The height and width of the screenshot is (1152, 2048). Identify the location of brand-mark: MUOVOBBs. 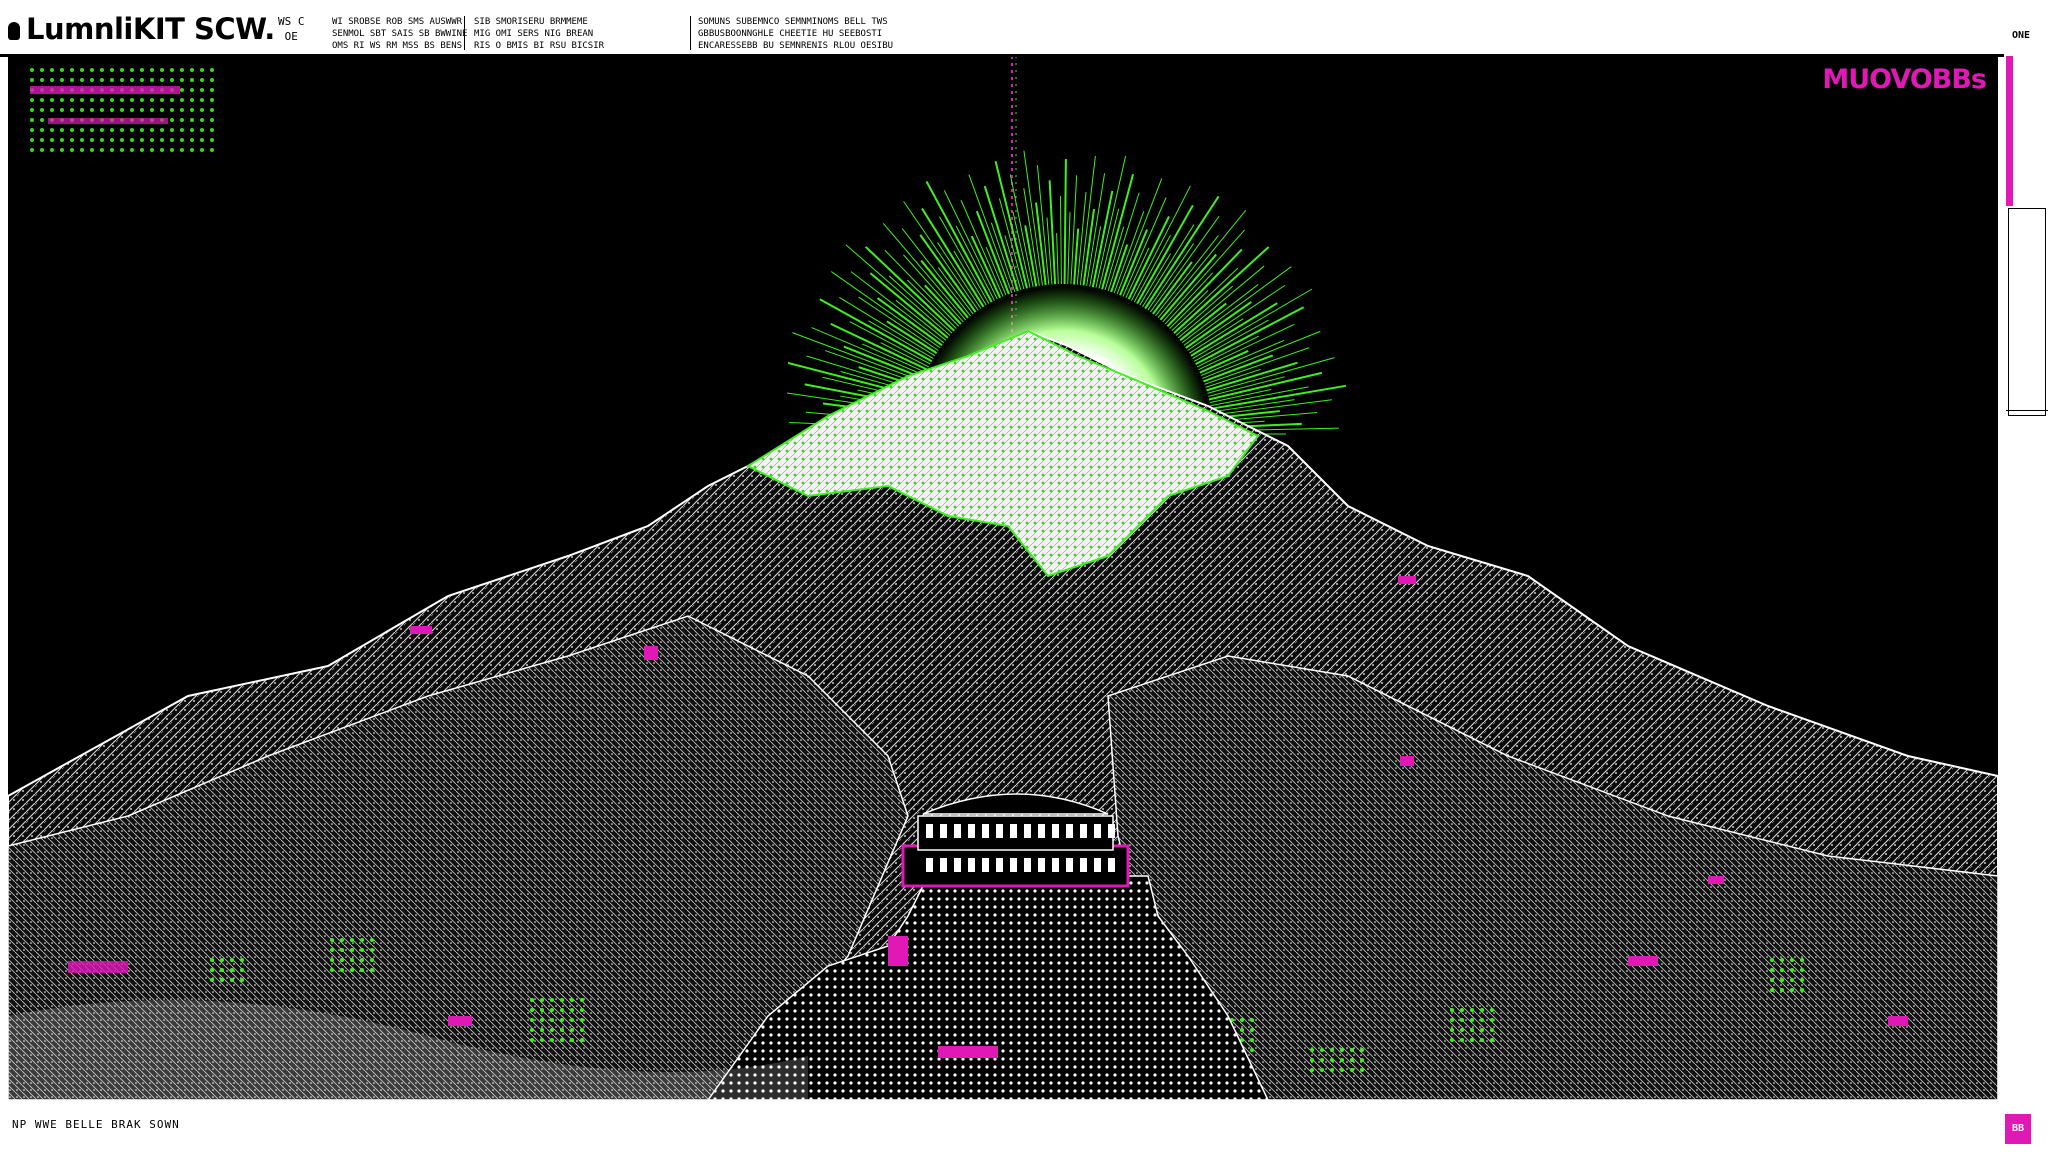
(1904, 79).